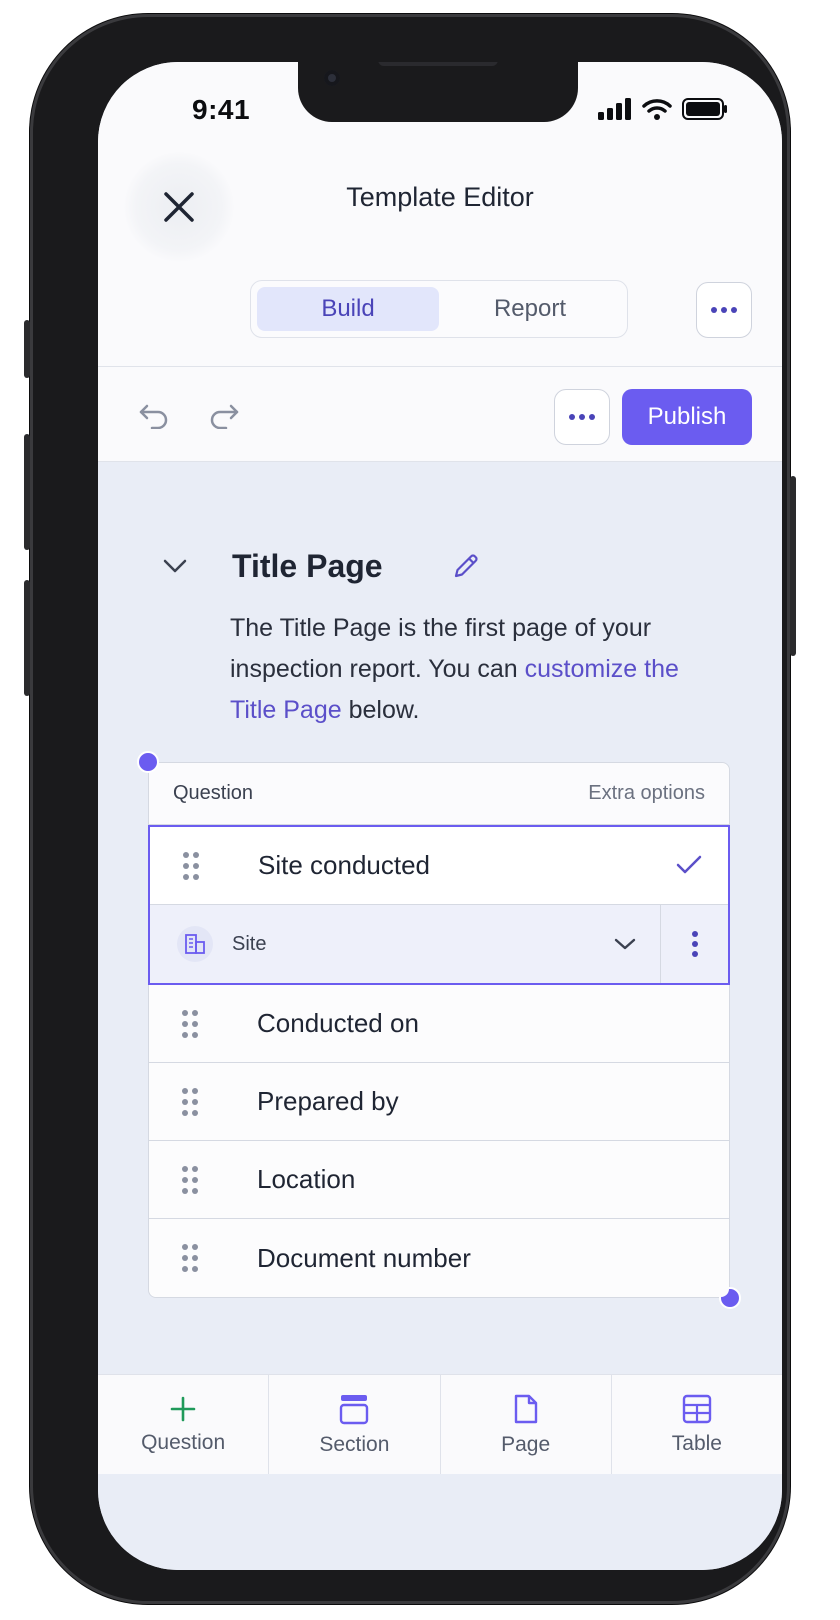 The width and height of the screenshot is (840, 1620). Describe the element at coordinates (411, 944) in the screenshot. I see `response-type-select: Site` at that location.